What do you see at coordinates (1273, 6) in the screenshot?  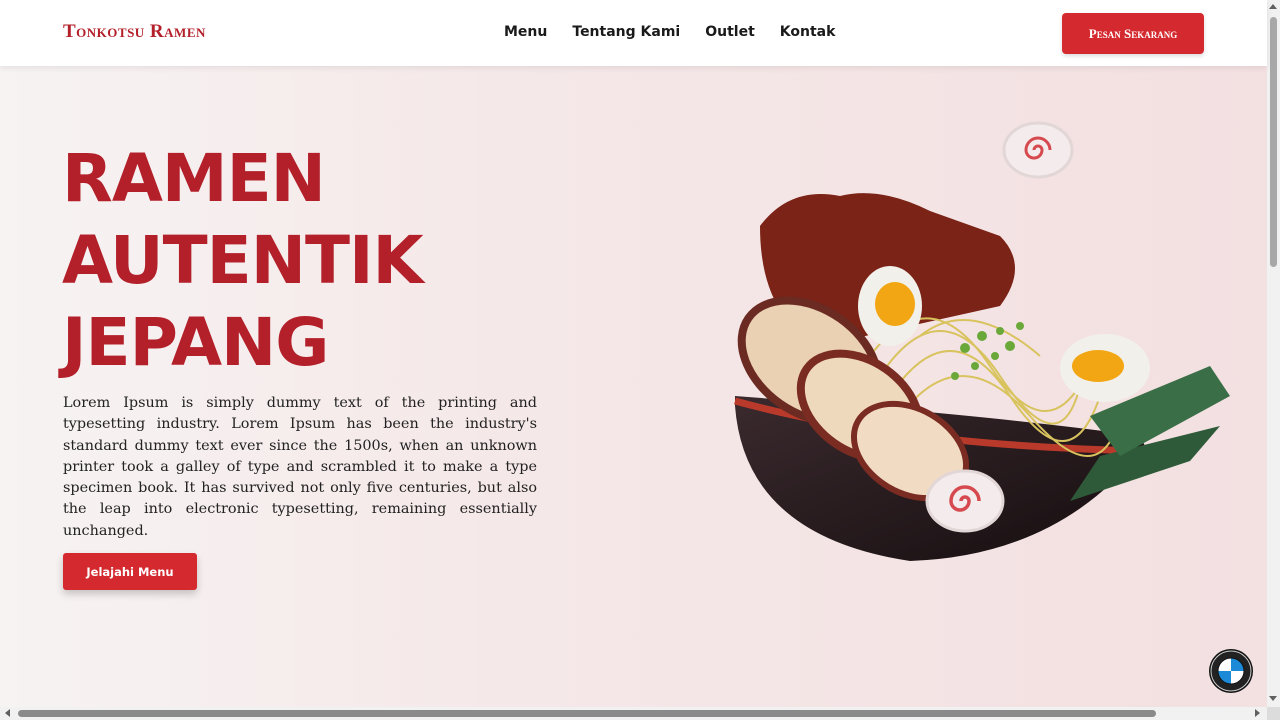 I see `scroll-up-icon` at bounding box center [1273, 6].